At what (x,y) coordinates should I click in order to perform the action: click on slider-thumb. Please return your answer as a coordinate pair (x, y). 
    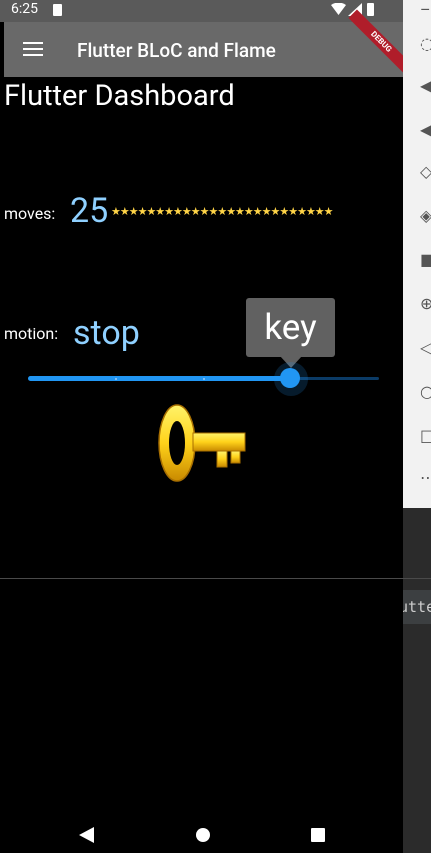
    Looking at the image, I should click on (290, 378).